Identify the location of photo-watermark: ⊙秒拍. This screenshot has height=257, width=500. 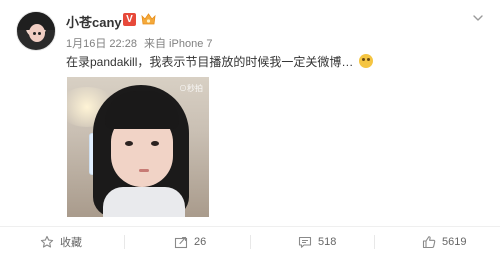
(191, 88).